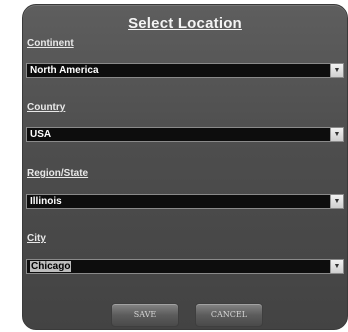 This screenshot has height=332, width=348. I want to click on continent-value: North America, so click(64, 70).